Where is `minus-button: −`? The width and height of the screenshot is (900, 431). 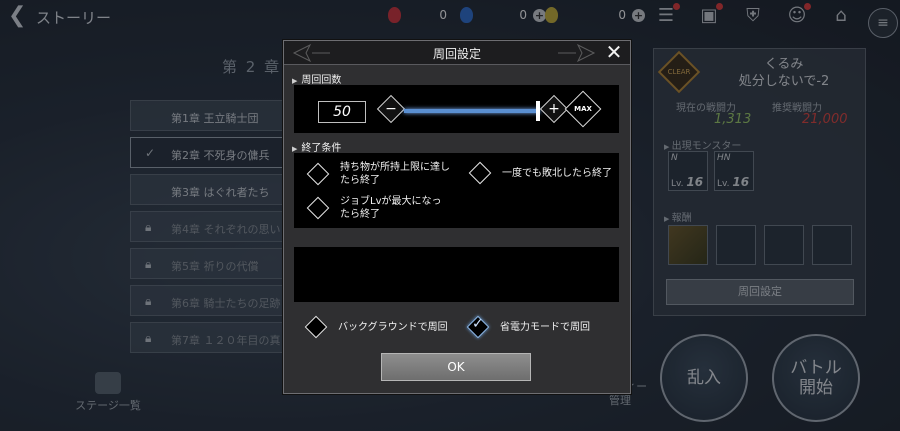
minus-button: − is located at coordinates (391, 109).